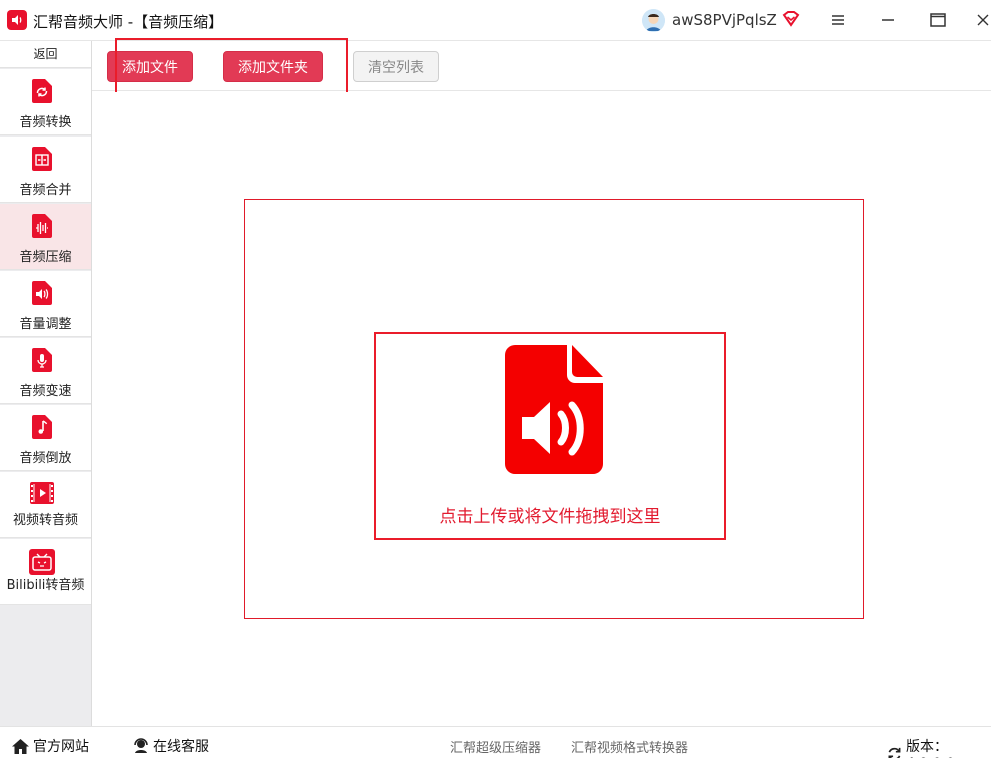 The width and height of the screenshot is (991, 758). I want to click on sidebar-item-label: 音频倒放, so click(45, 458).